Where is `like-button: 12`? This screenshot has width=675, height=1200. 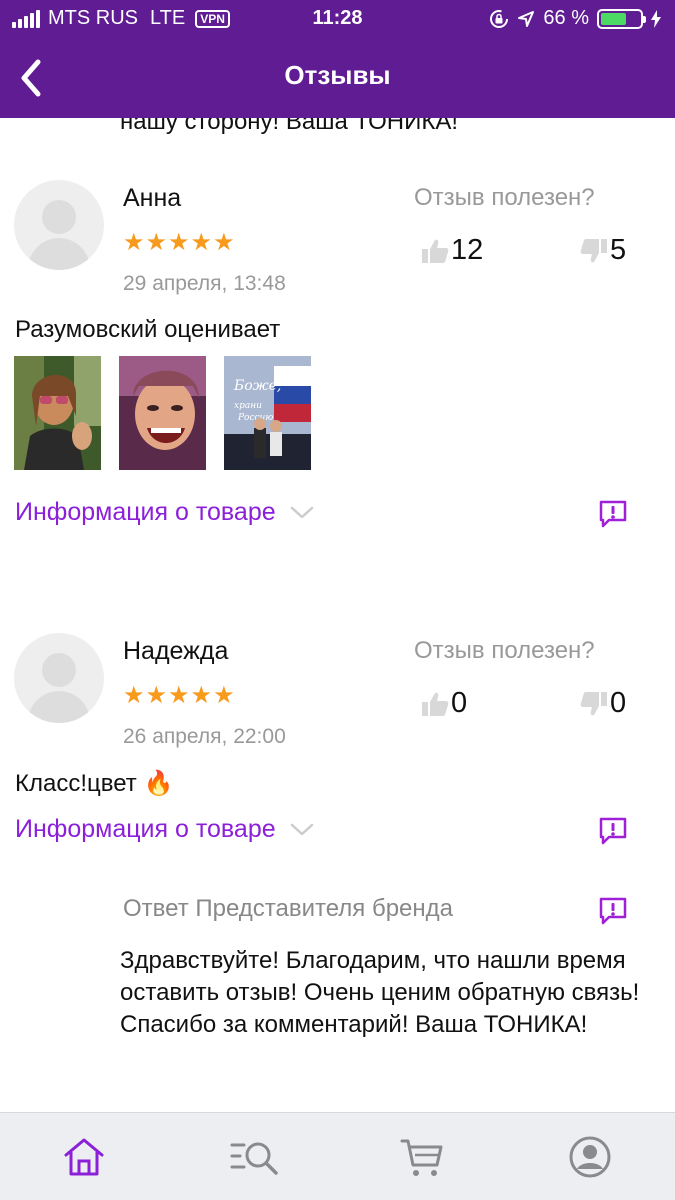
like-button: 12 is located at coordinates (452, 250).